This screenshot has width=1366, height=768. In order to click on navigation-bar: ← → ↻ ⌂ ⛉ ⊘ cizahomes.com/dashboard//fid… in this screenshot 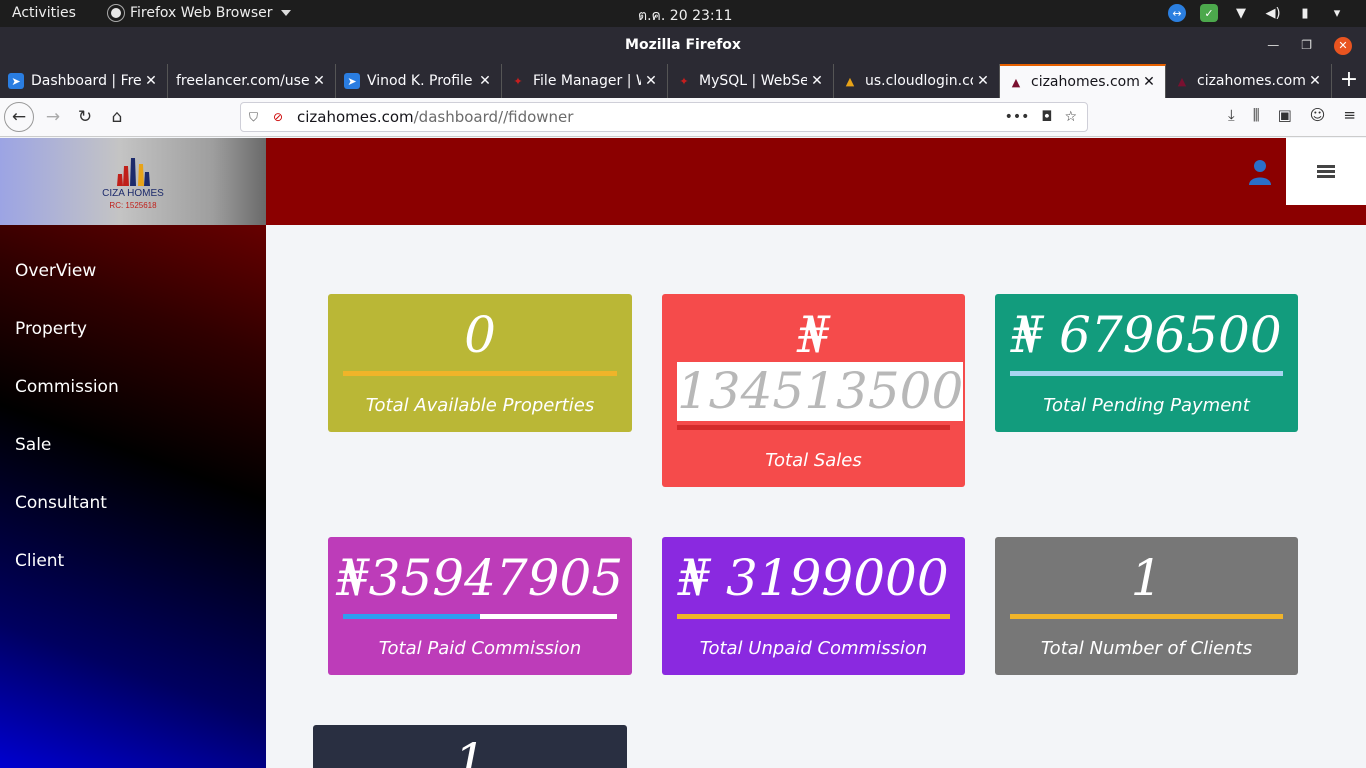, I will do `click(683, 117)`.